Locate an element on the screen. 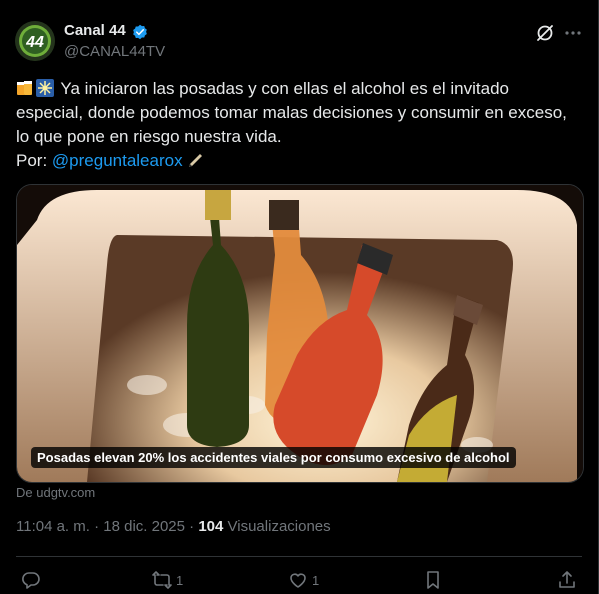 The width and height of the screenshot is (599, 594). author-name: Canal 44 is located at coordinates (95, 30).